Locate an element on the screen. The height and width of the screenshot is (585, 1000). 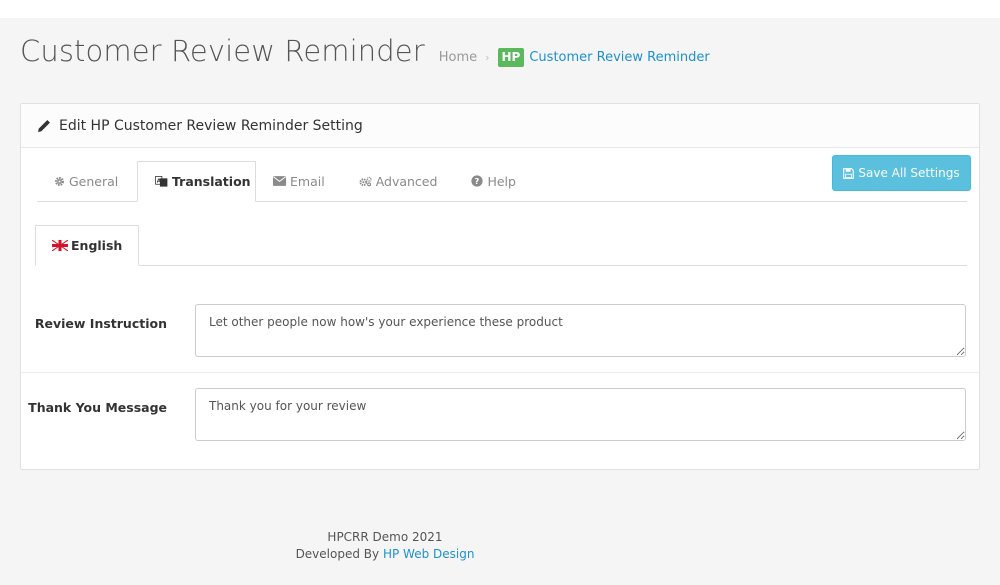
tab-label: Help is located at coordinates (501, 181).